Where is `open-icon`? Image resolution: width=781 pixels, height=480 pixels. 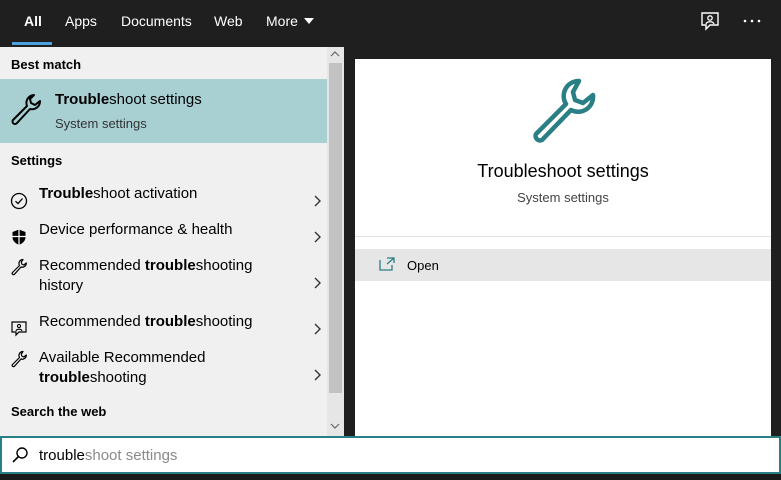 open-icon is located at coordinates (387, 264).